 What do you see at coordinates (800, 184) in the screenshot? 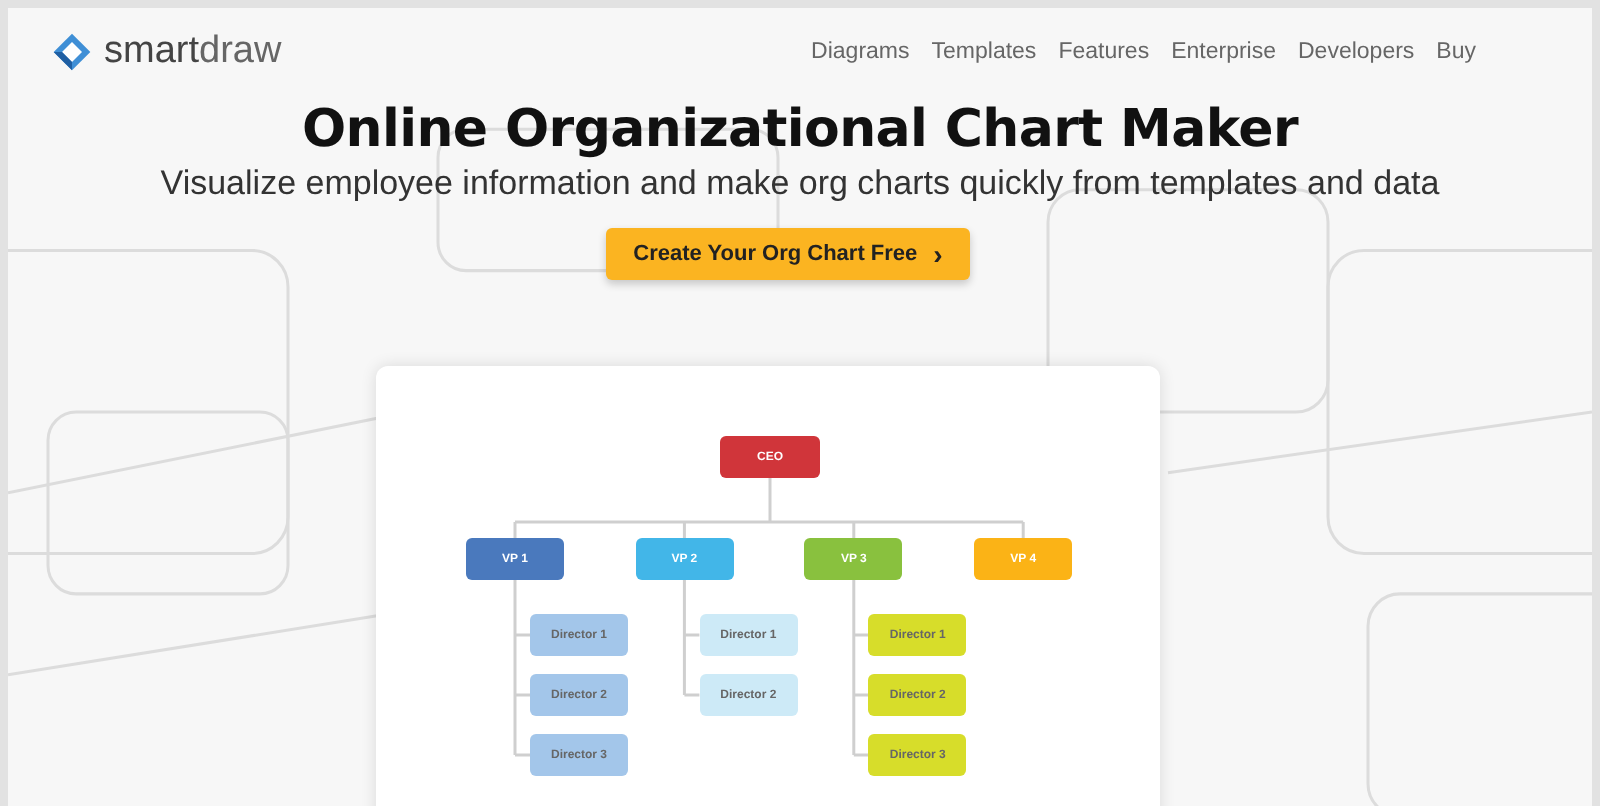
I see `page-subtitle: Visualize employee information and make org charts quickly from templates and data` at bounding box center [800, 184].